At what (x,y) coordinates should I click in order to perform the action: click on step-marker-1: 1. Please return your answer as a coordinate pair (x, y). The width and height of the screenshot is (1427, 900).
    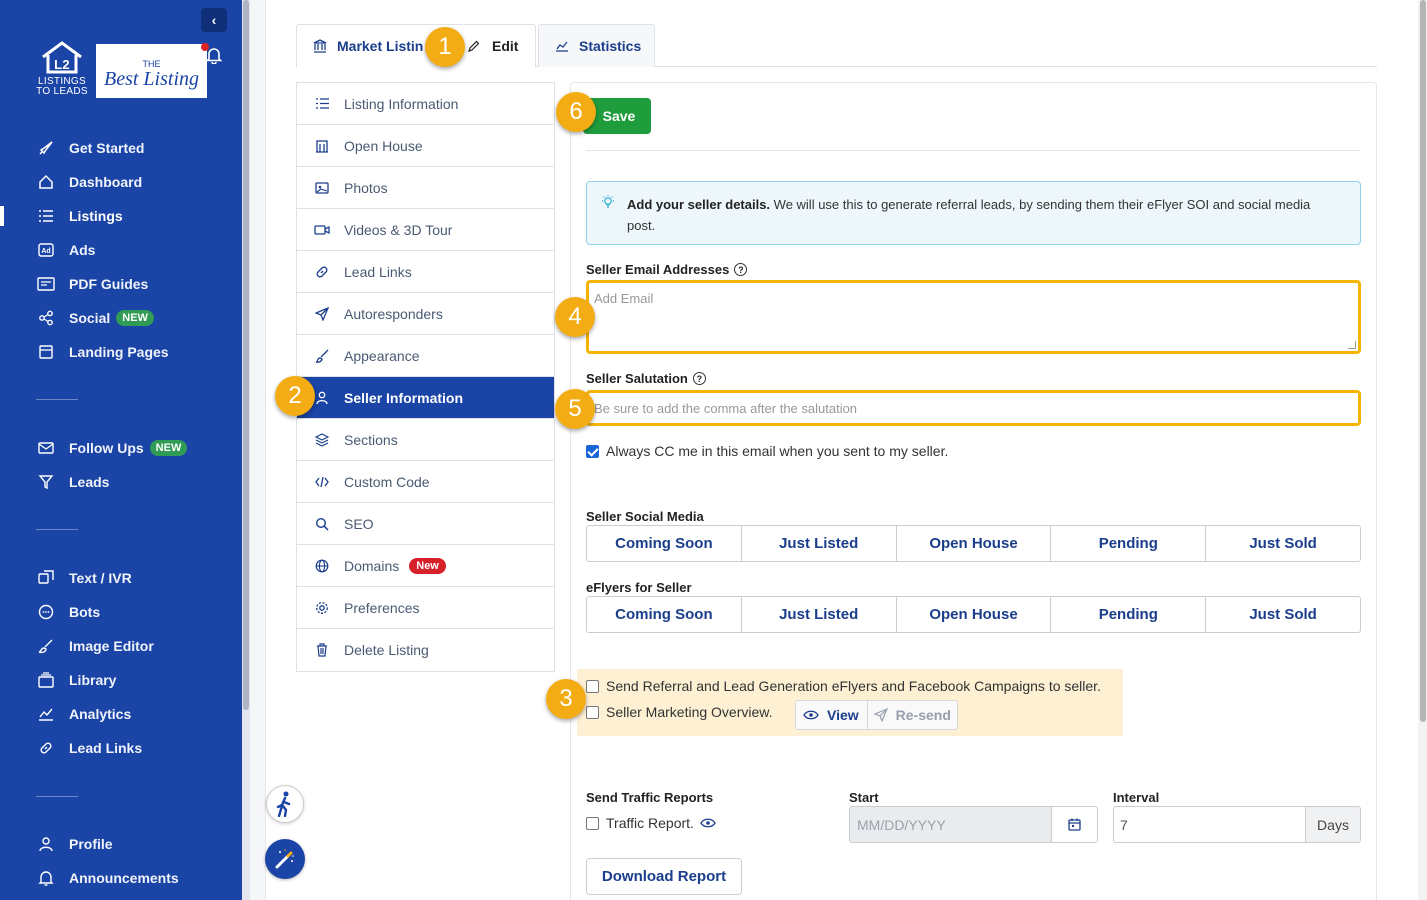
    Looking at the image, I should click on (445, 47).